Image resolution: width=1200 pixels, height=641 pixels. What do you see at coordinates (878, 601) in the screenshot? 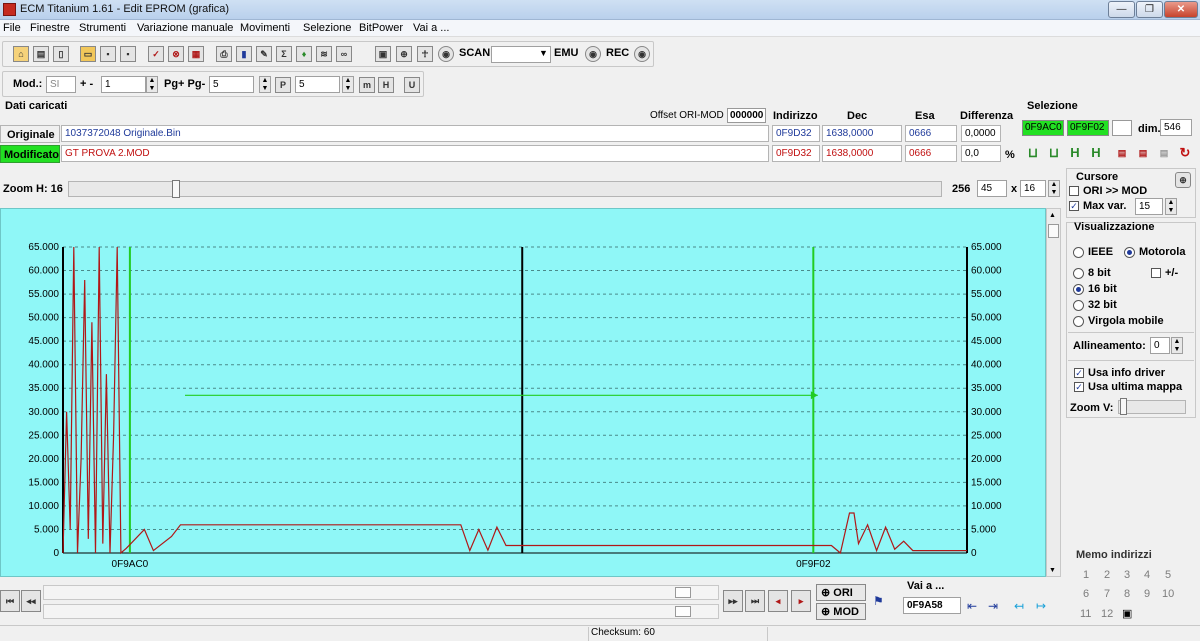
I see `flag-icon: ⚑` at bounding box center [878, 601].